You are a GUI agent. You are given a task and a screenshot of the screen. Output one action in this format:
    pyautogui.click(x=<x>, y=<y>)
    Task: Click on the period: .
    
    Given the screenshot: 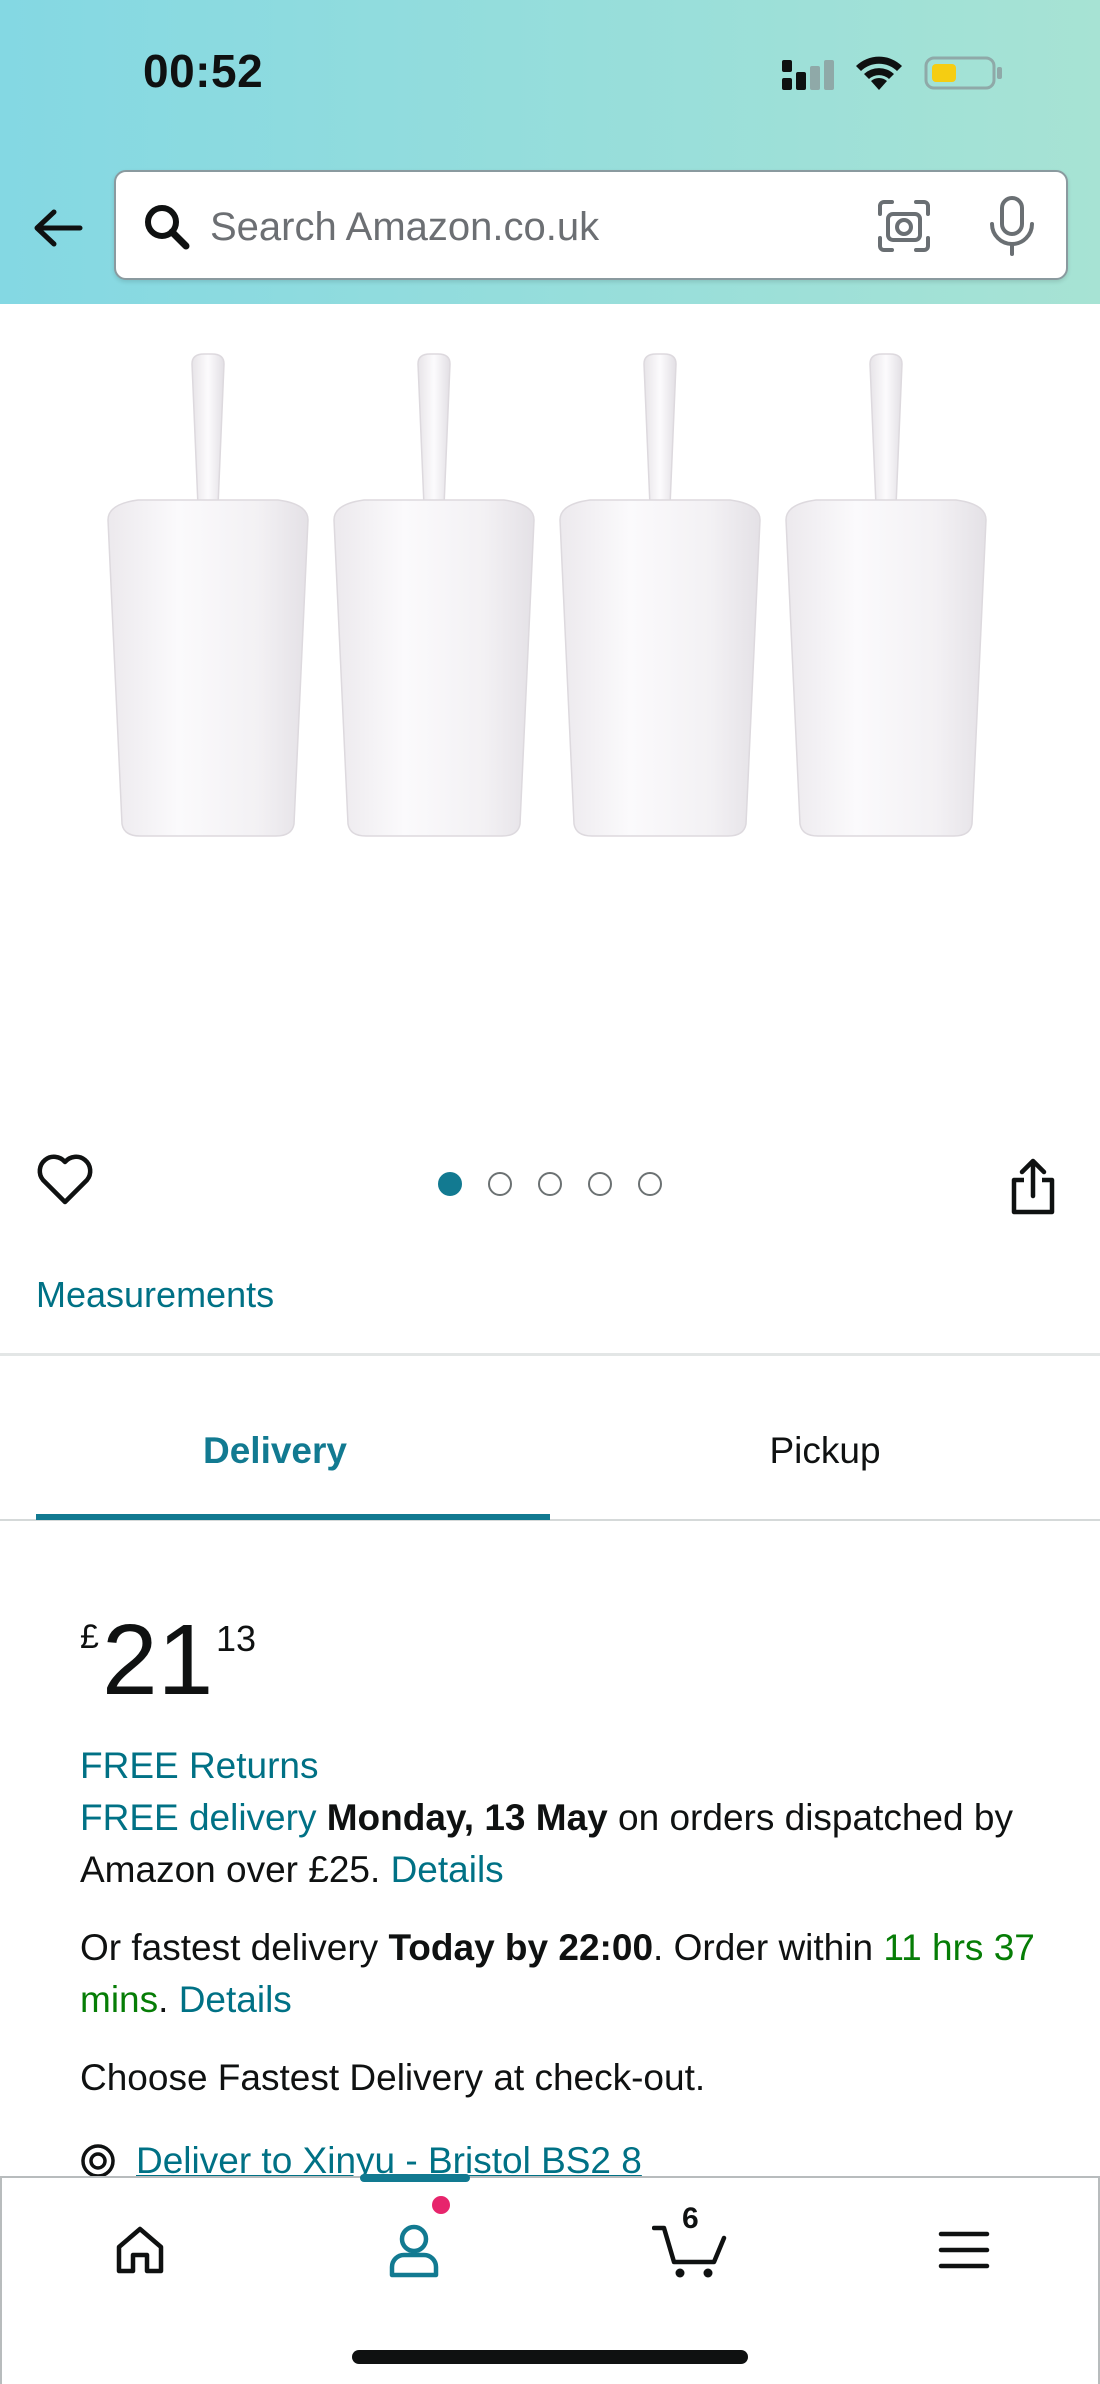 What is the action you would take?
    pyautogui.click(x=163, y=1999)
    